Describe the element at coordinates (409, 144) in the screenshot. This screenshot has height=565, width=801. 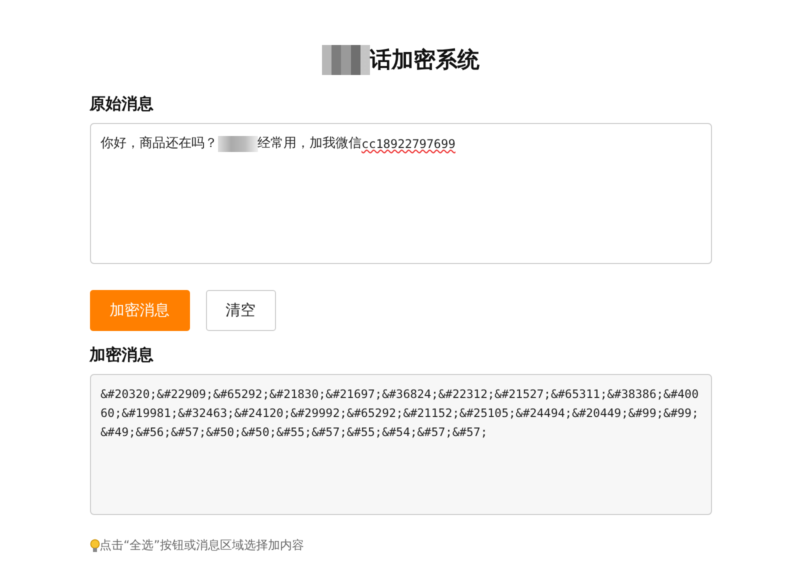
I see `misspelled-word: cc18922797699` at that location.